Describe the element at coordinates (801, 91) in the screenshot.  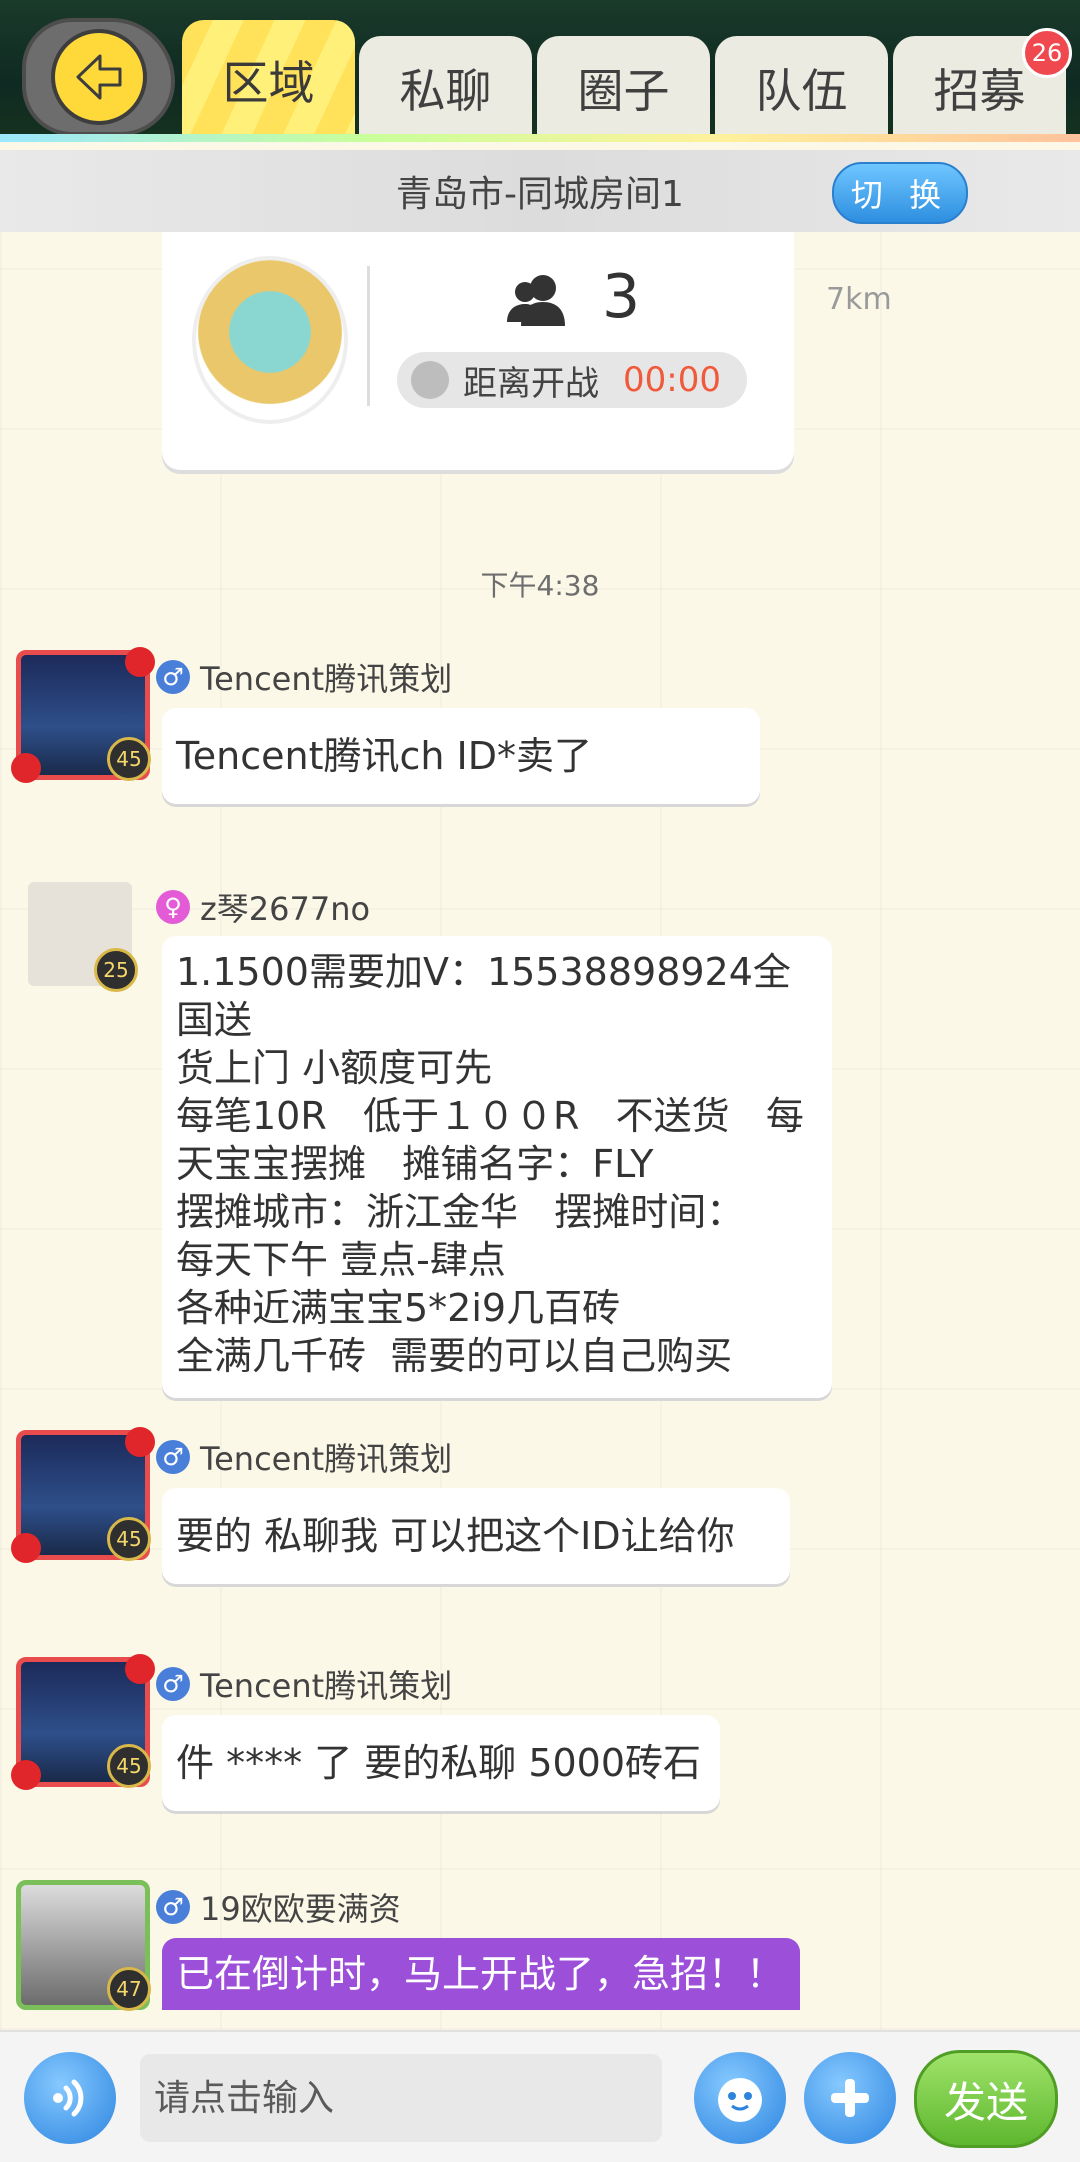
I see `tab-label: 队伍` at that location.